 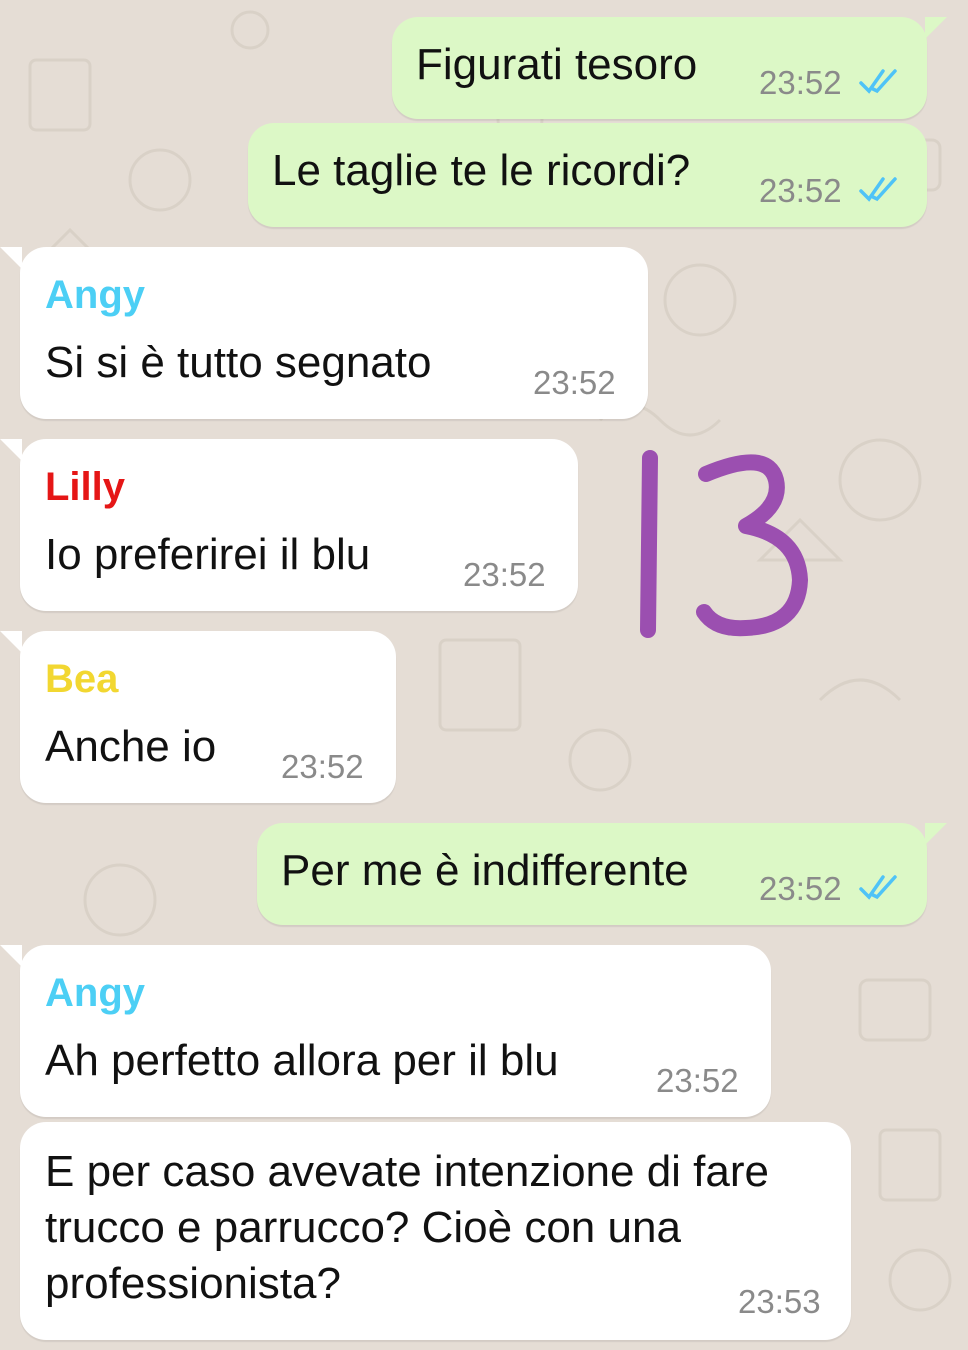 What do you see at coordinates (481, 170) in the screenshot?
I see `message-text: Le taglie te le ricordi?` at bounding box center [481, 170].